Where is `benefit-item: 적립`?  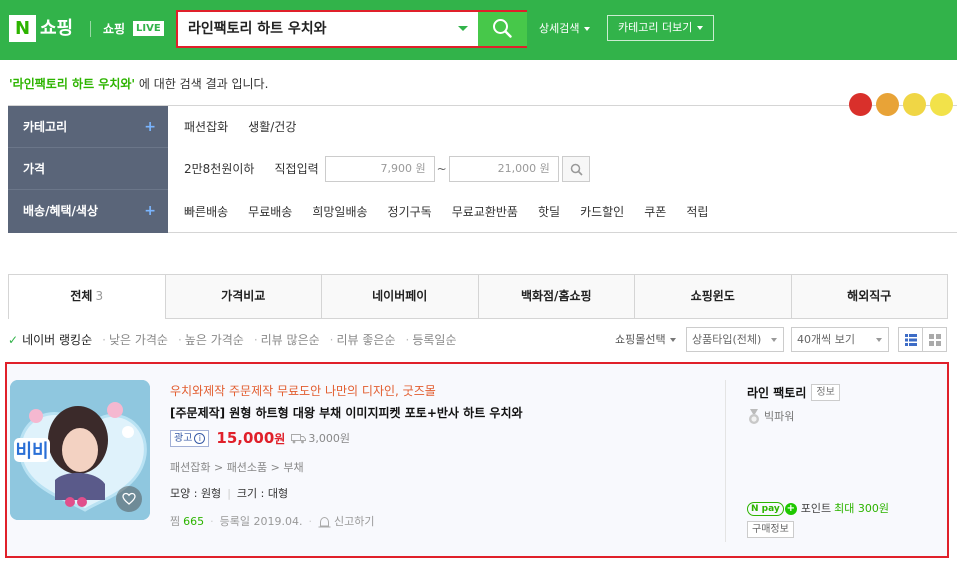
benefit-item: 적립 is located at coordinates (697, 212).